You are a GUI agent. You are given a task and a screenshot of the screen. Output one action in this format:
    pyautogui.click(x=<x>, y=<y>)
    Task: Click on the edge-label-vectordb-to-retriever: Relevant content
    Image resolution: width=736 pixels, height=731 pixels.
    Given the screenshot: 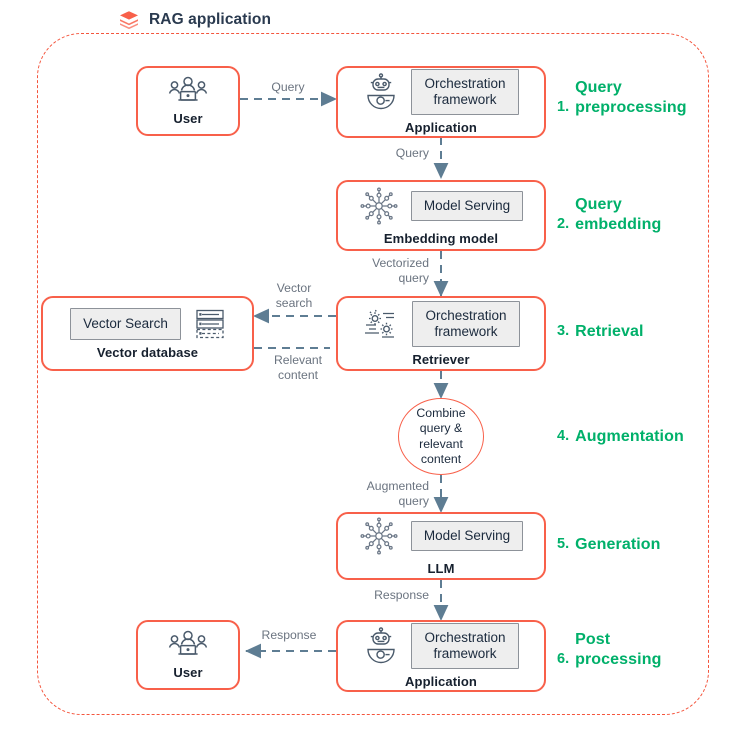 What is the action you would take?
    pyautogui.click(x=298, y=367)
    